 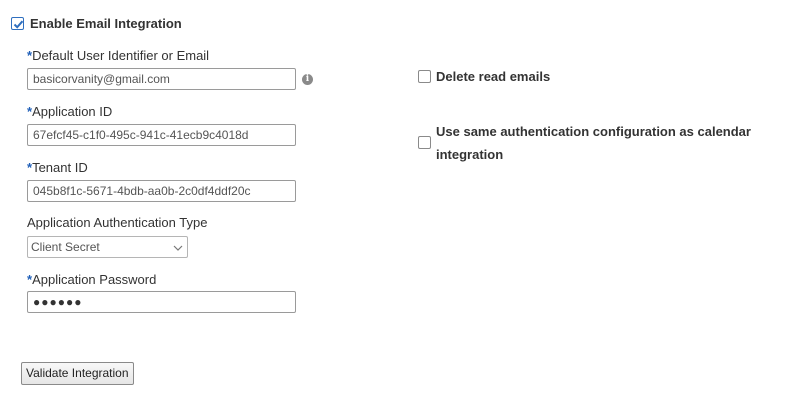 What do you see at coordinates (178, 248) in the screenshot?
I see `chevron-down-icon` at bounding box center [178, 248].